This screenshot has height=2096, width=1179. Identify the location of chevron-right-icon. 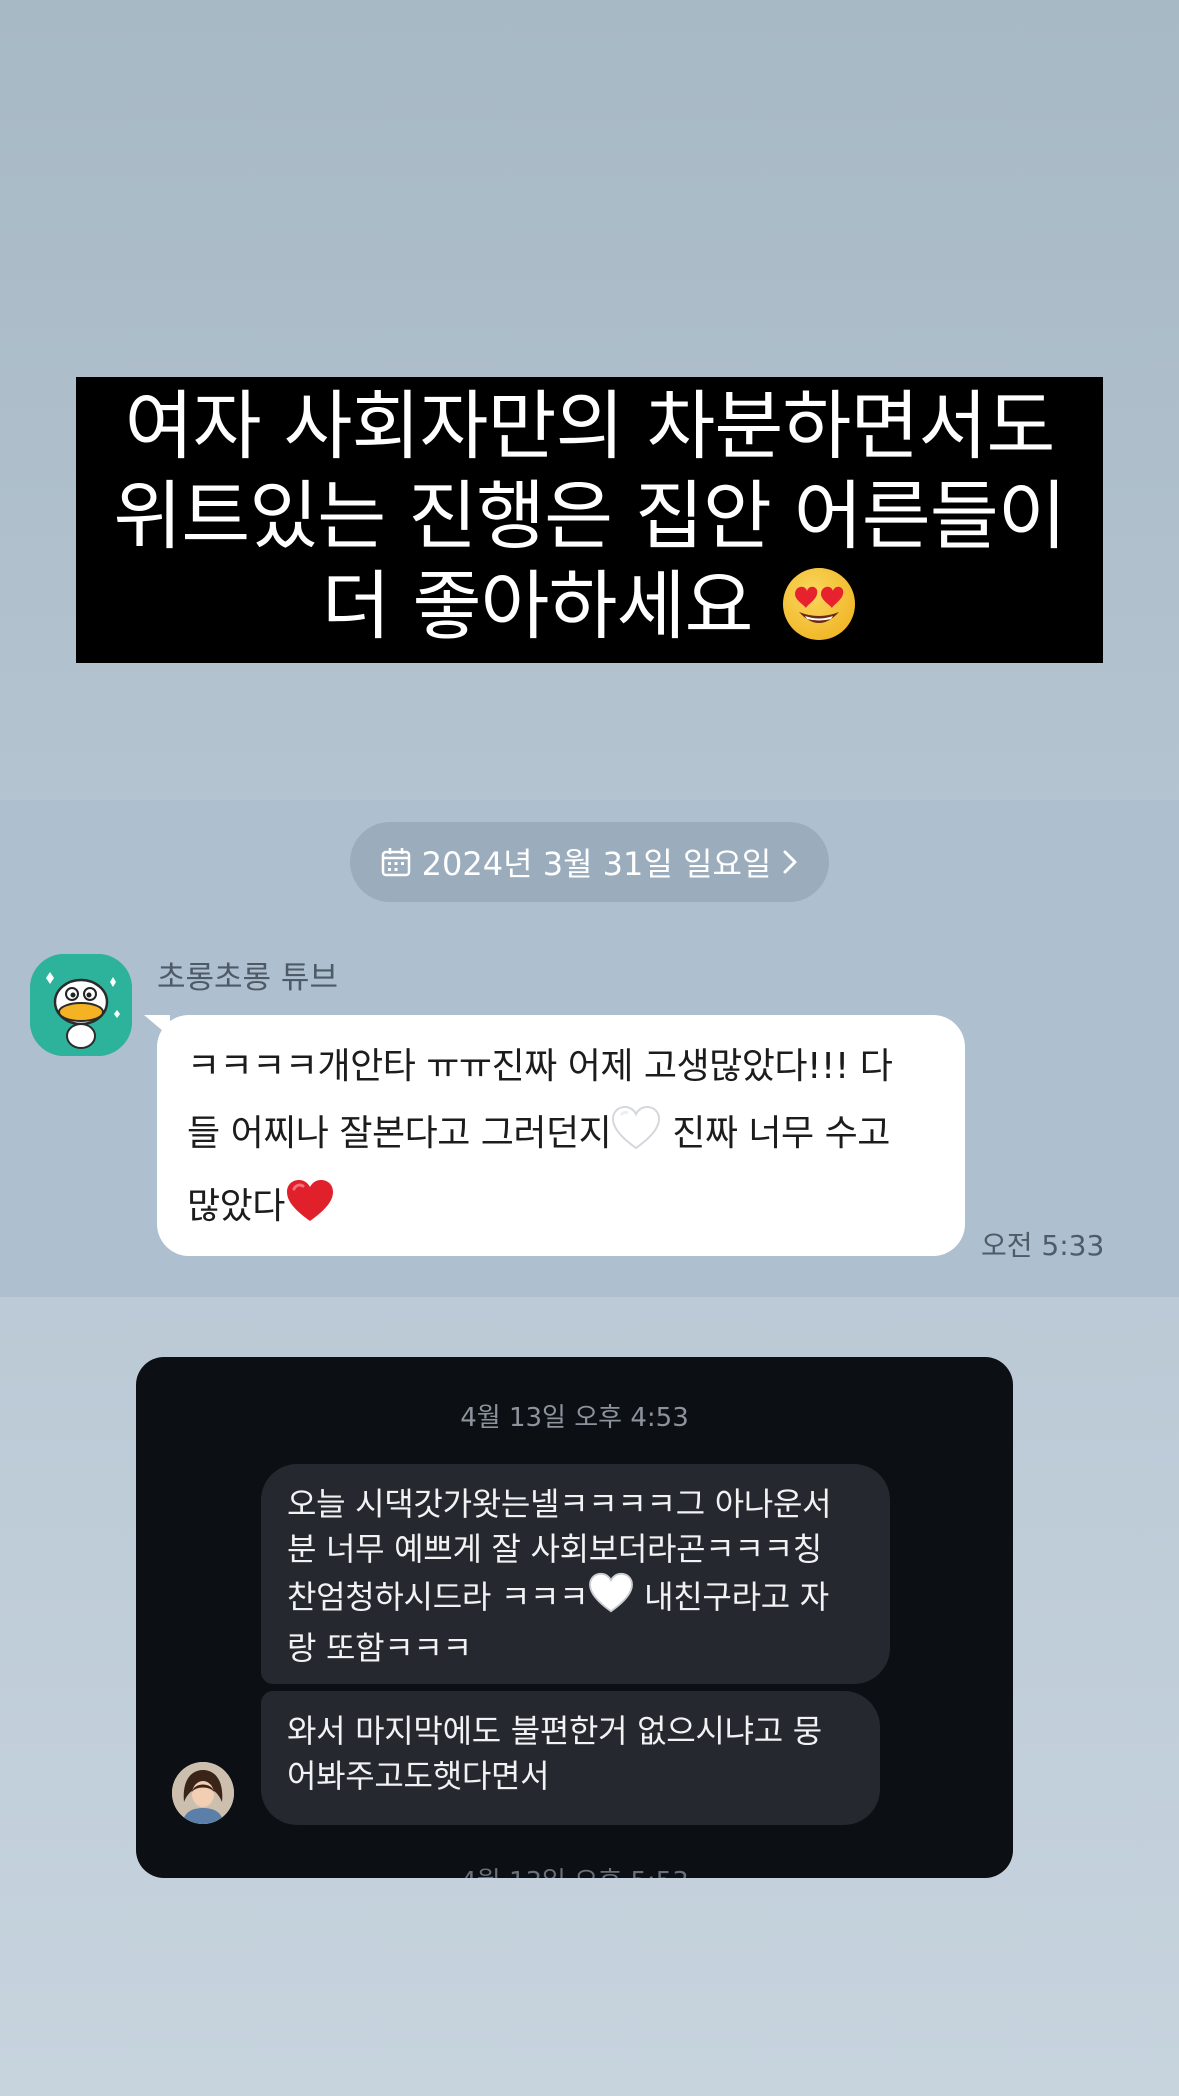
(790, 862).